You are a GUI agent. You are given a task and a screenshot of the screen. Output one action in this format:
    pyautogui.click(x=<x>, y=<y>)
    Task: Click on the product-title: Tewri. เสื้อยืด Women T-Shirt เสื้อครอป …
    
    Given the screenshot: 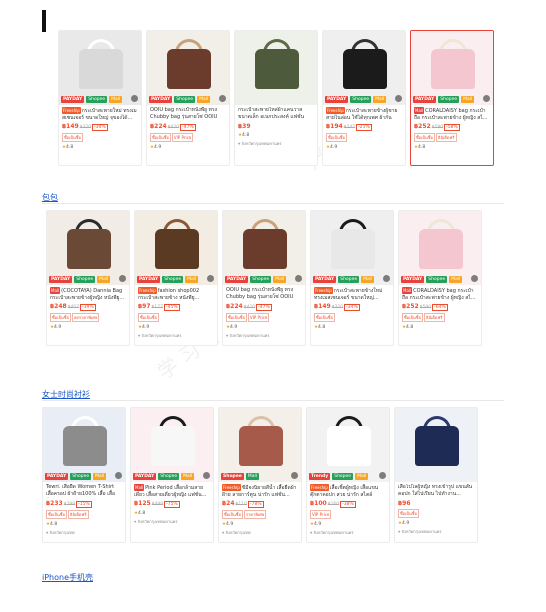 What is the action you would take?
    pyautogui.click(x=84, y=491)
    